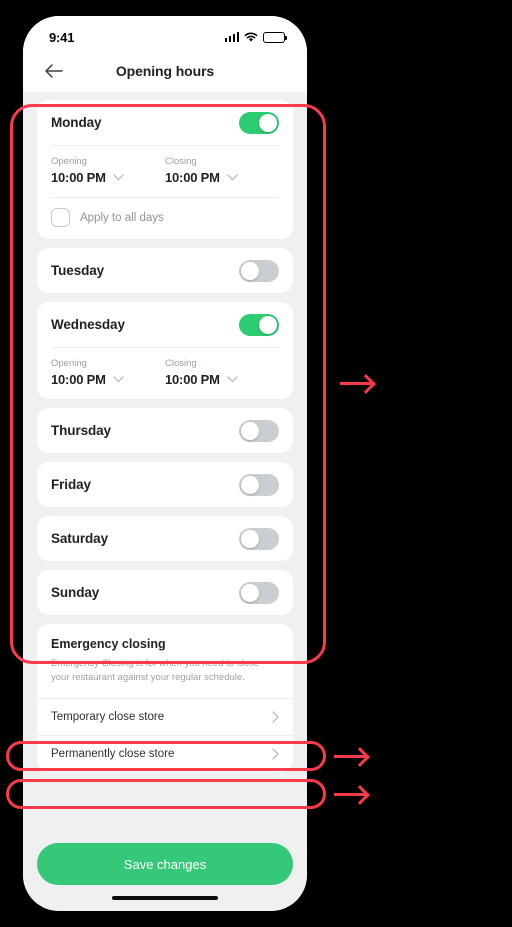 This screenshot has height=927, width=512. What do you see at coordinates (259, 324) in the screenshot?
I see `day-toggle-wednesday` at bounding box center [259, 324].